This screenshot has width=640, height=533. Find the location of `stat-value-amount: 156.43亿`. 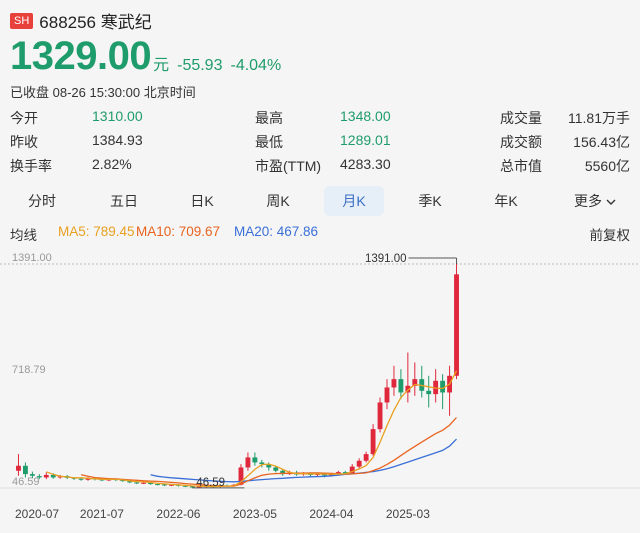

stat-value-amount: 156.43亿 is located at coordinates (601, 142).